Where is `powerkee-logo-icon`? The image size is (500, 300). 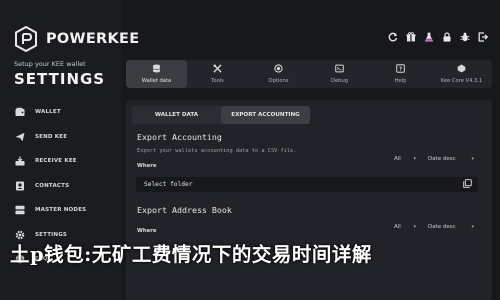
powerkee-logo-icon is located at coordinates (26, 39).